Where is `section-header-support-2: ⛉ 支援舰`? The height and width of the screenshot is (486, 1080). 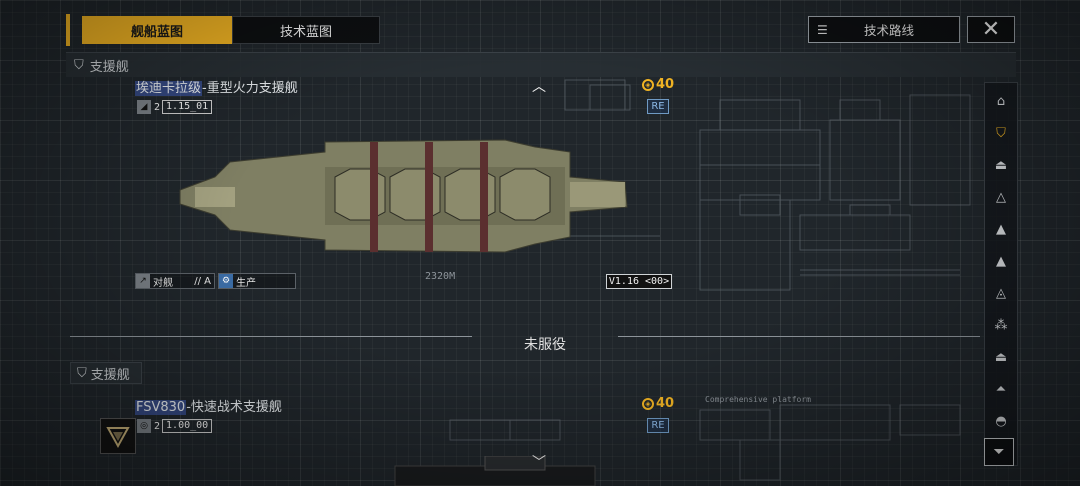 section-header-support-2: ⛉ 支援舰 is located at coordinates (106, 373).